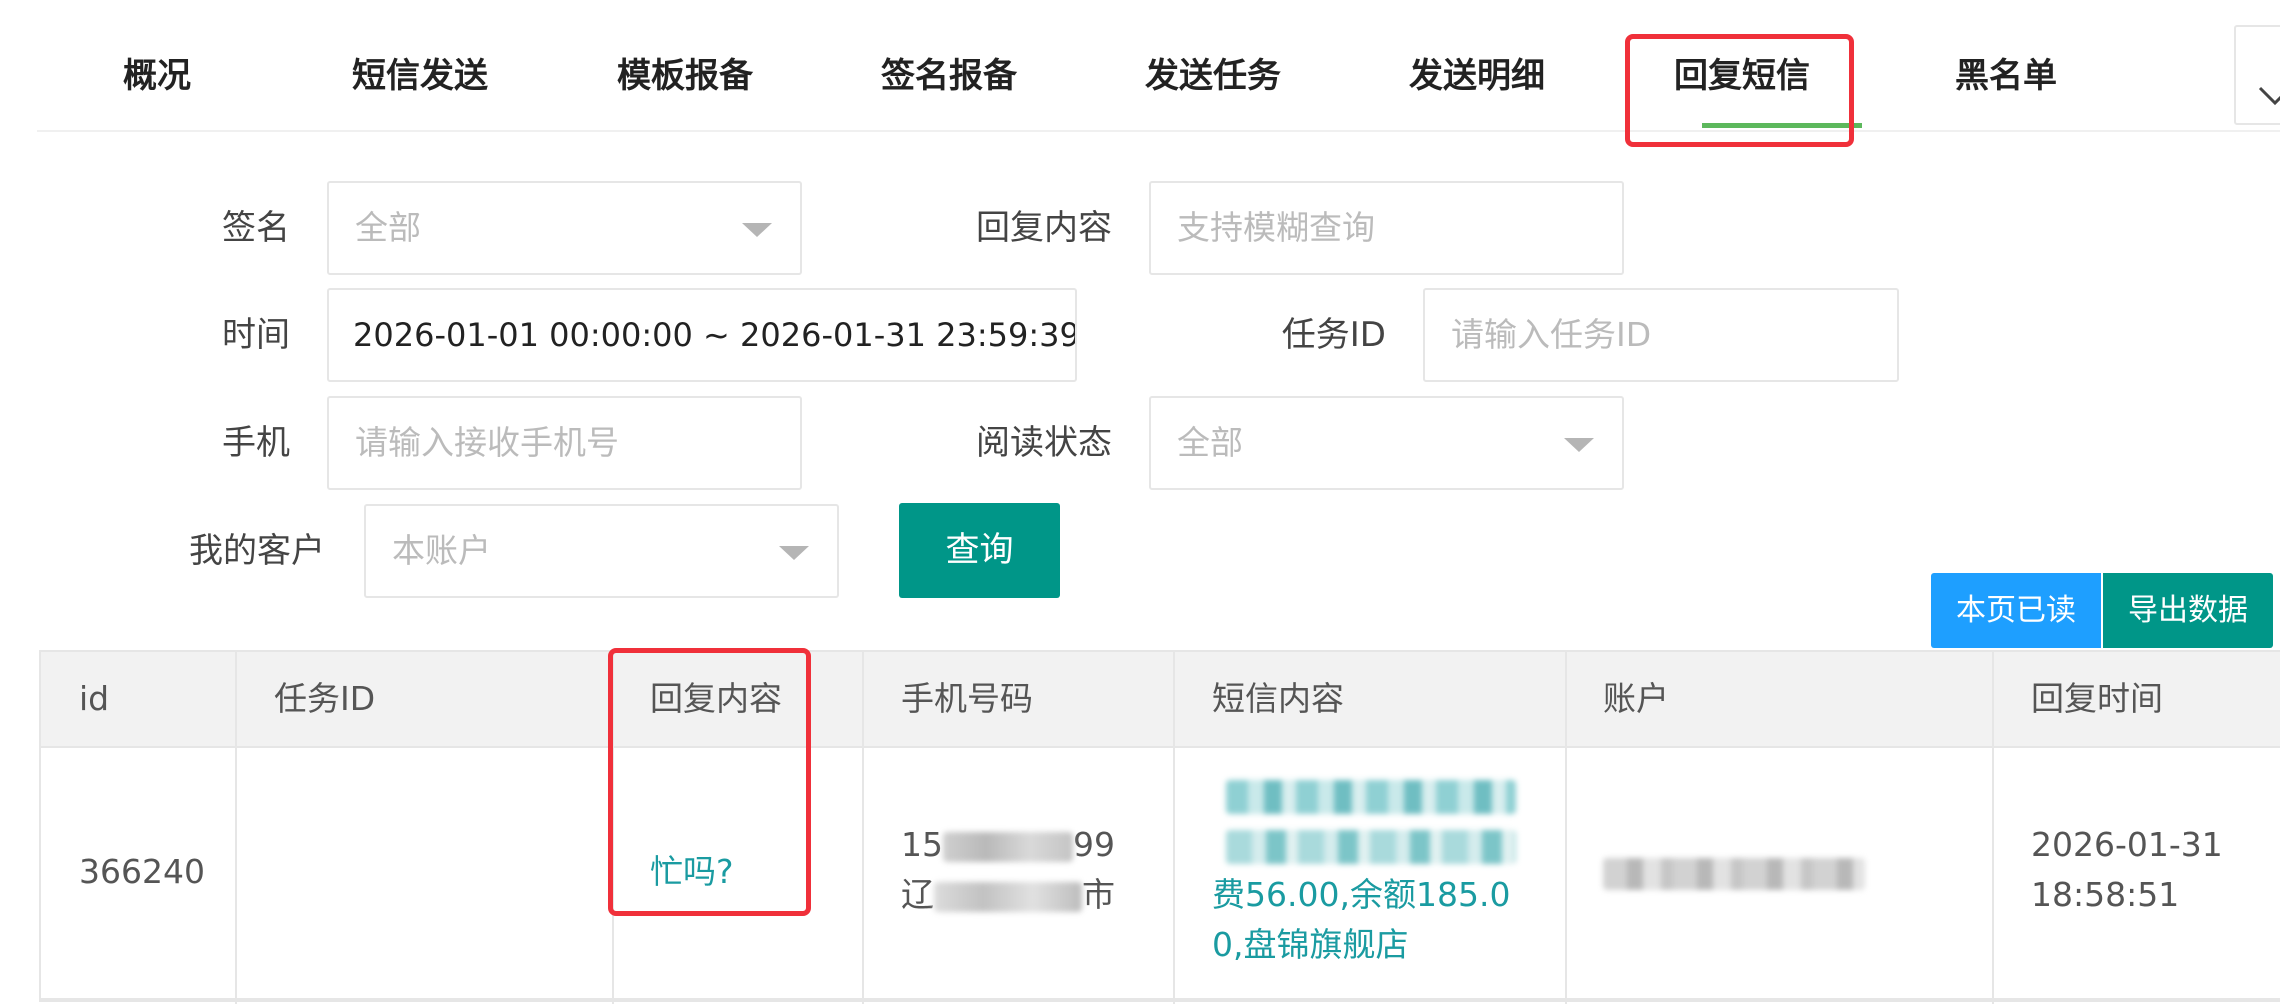 The height and width of the screenshot is (1004, 2280). What do you see at coordinates (1160, 1000) in the screenshot?
I see `row-divider` at bounding box center [1160, 1000].